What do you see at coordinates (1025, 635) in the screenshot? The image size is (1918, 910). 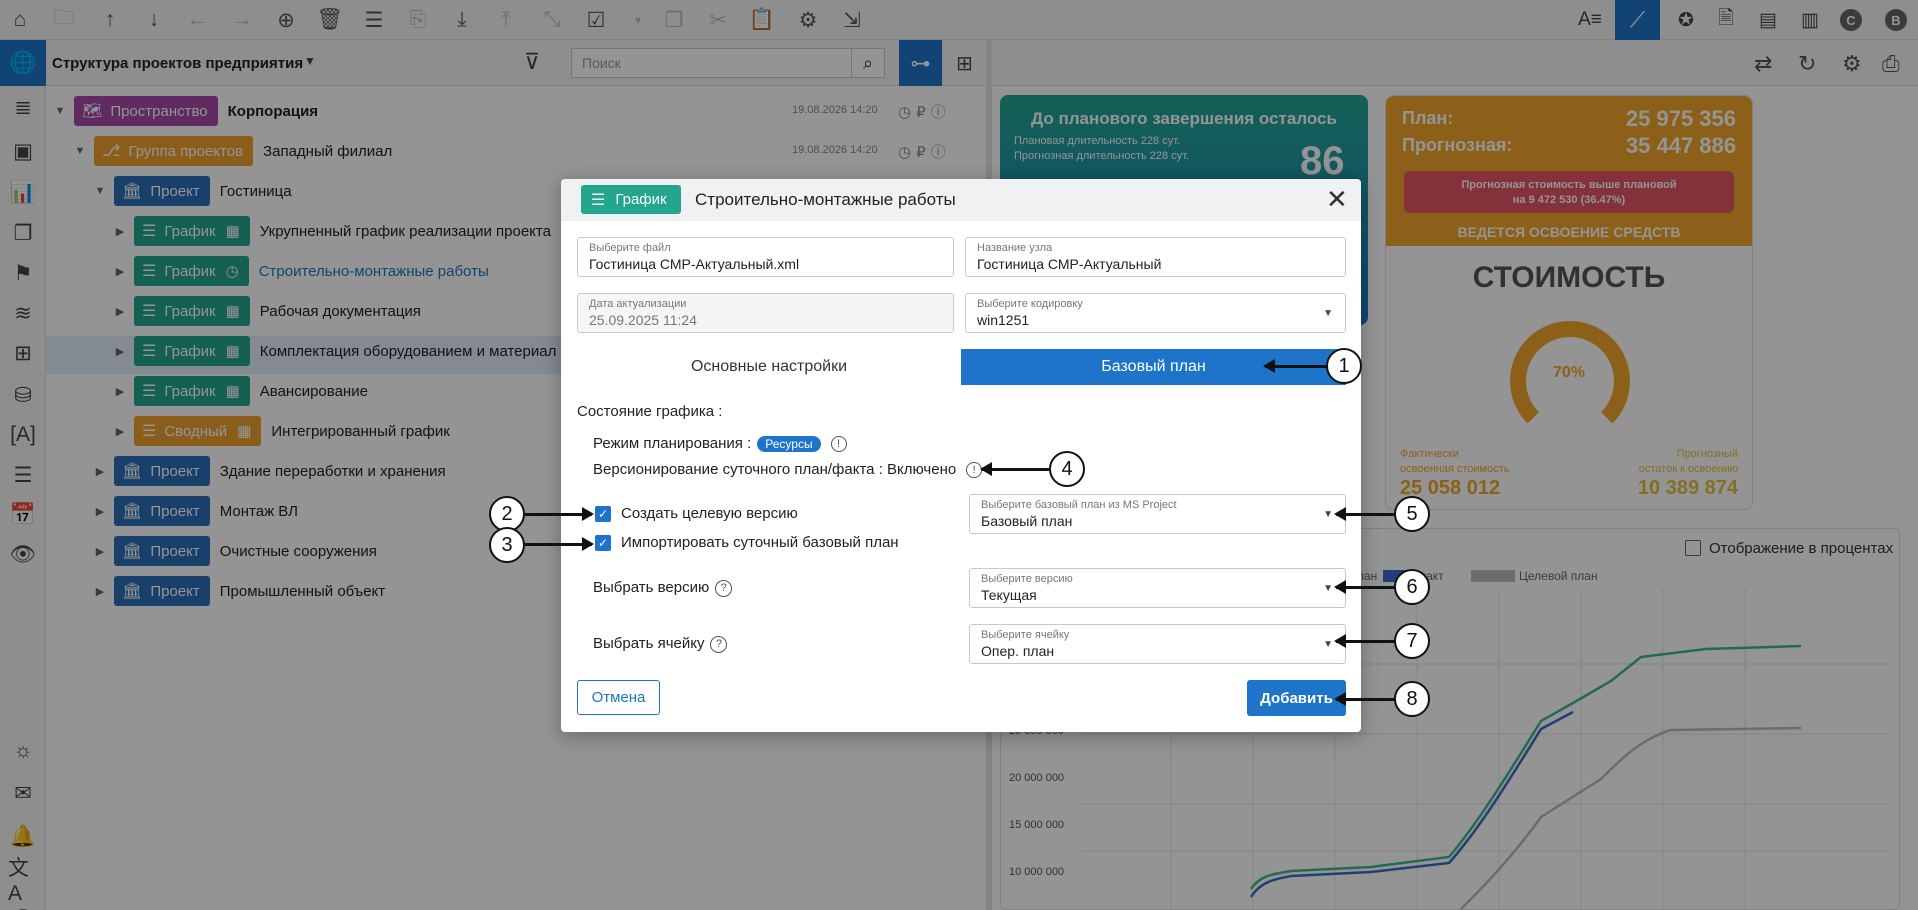 I see `field-label: Выберите ячейку` at bounding box center [1025, 635].